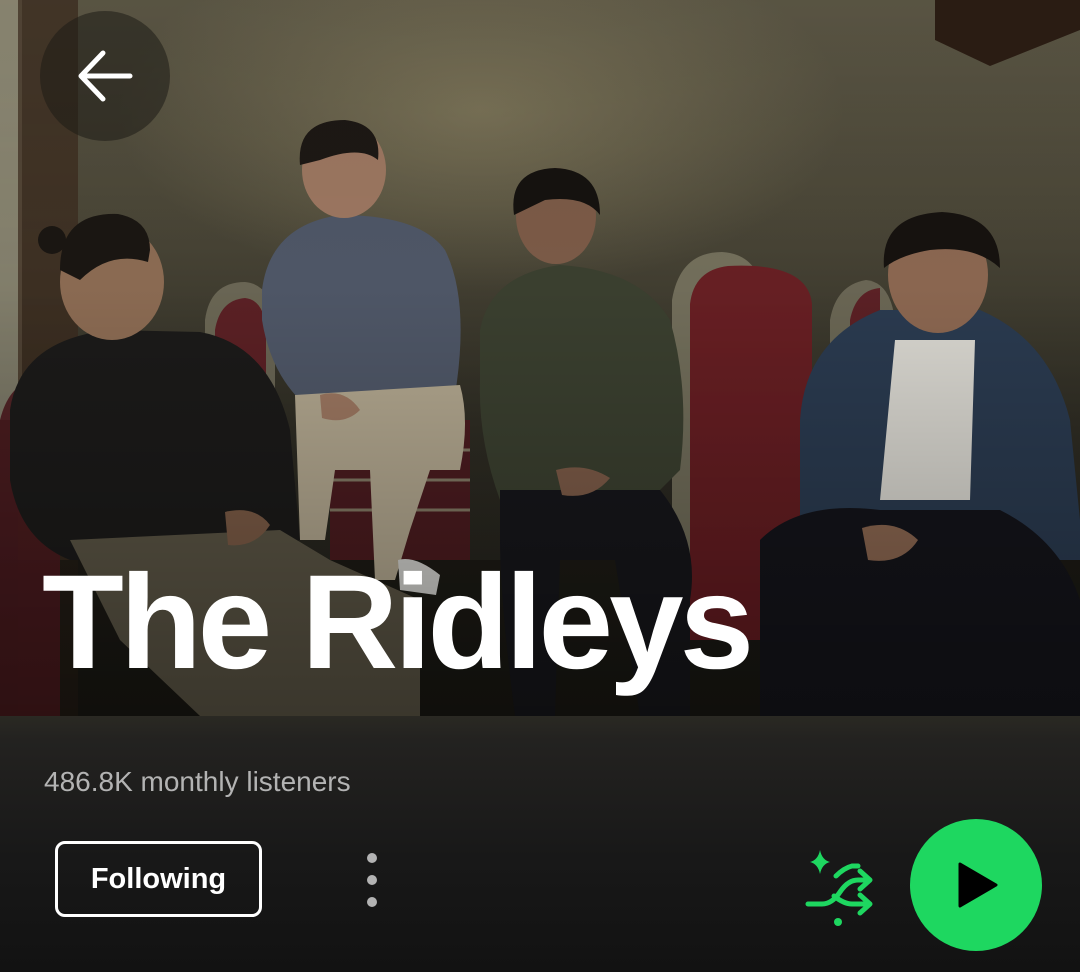 The height and width of the screenshot is (972, 1080). I want to click on more-vertical-icon, so click(372, 880).